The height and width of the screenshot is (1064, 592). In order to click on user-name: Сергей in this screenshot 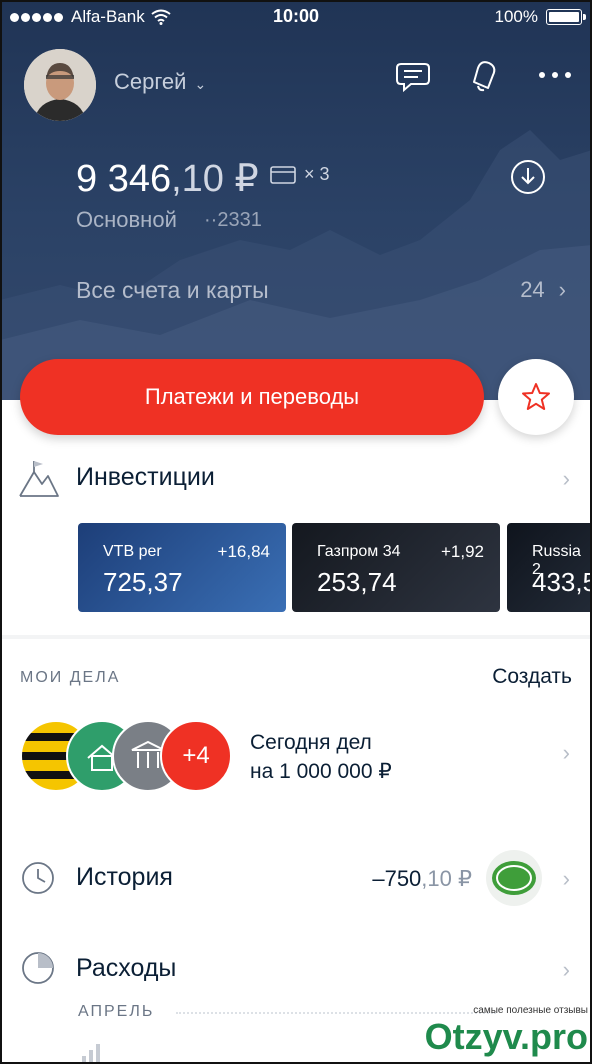, I will do `click(150, 81)`.